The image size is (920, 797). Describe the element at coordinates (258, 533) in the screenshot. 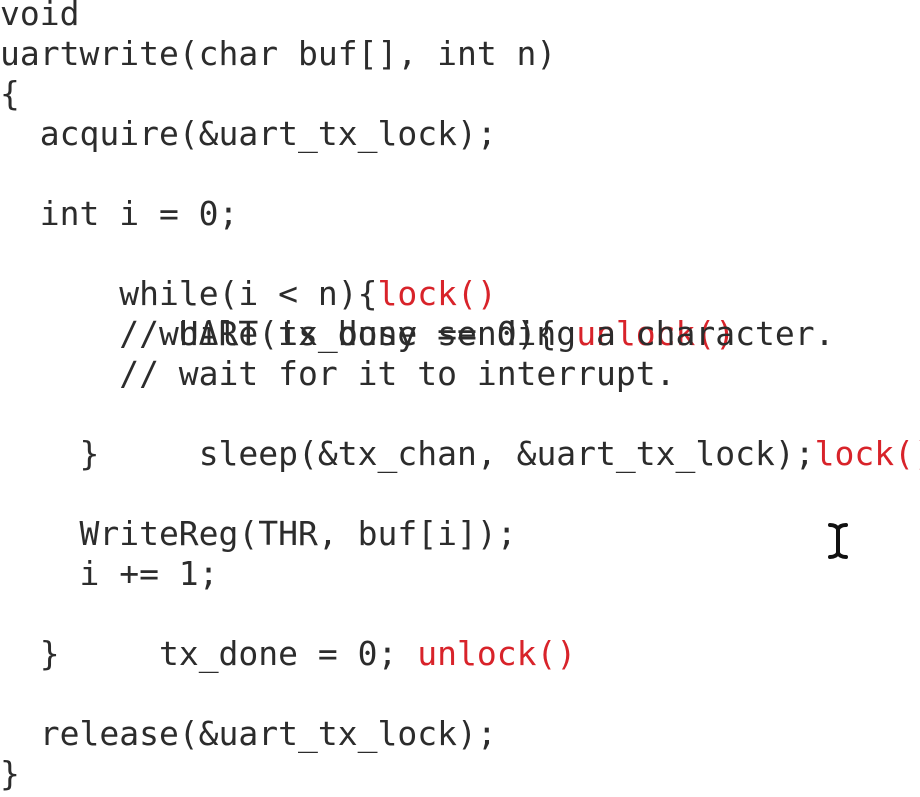

I see `code-line: WriteReg(THR, buf[i]);` at that location.